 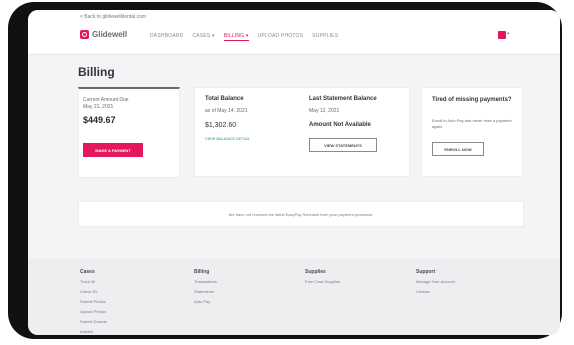 What do you see at coordinates (205, 301) in the screenshot?
I see `footer-link: Auto Pay` at bounding box center [205, 301].